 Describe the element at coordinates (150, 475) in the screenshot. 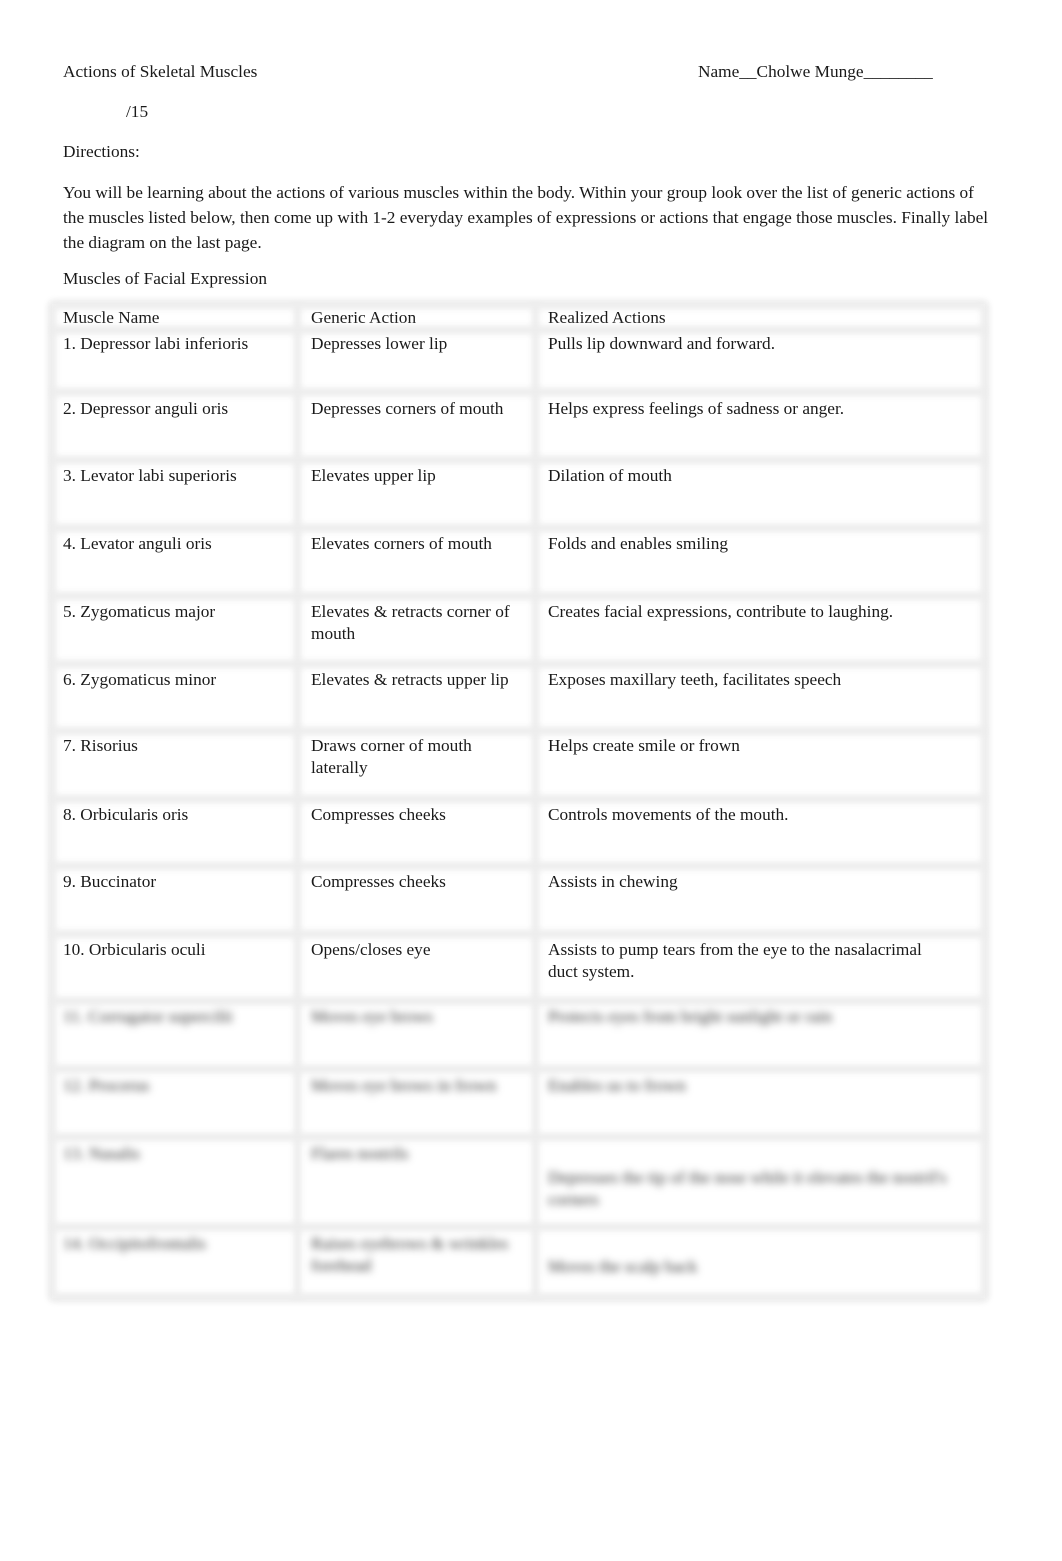

I see `muscle-name-cell: 3. Levator labi superioris` at that location.